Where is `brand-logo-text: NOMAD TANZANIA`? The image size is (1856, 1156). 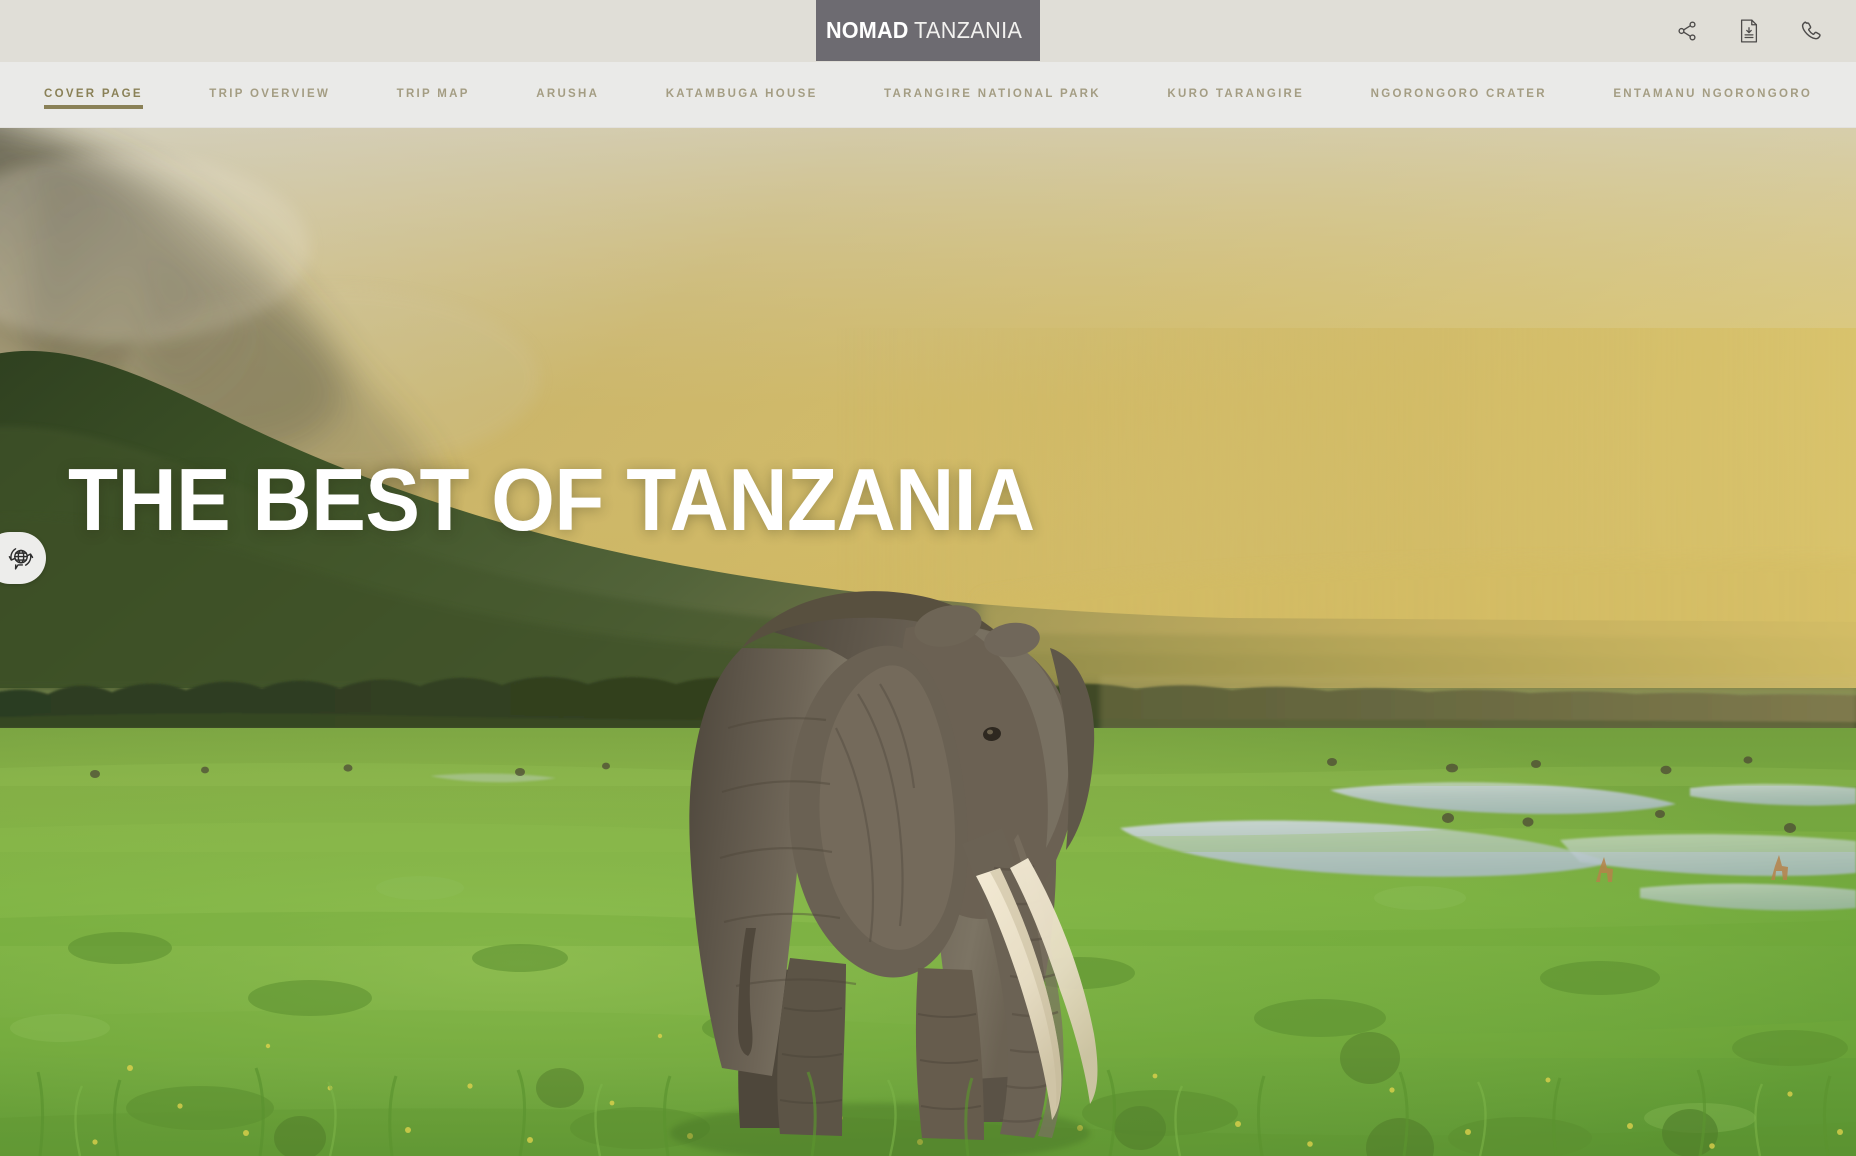 brand-logo-text: NOMAD TANZANIA is located at coordinates (927, 30).